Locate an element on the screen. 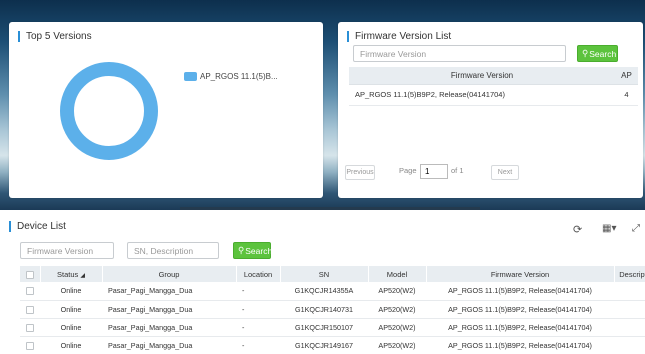 The width and height of the screenshot is (645, 354). column-header-status: Status ◢ is located at coordinates (71, 274).